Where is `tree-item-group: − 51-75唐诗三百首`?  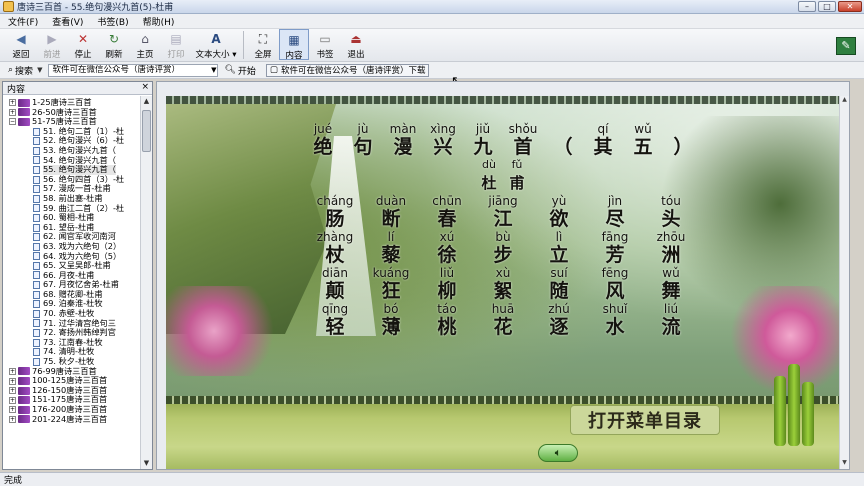
tree-item-group: − 51-75唐诗三百首 is located at coordinates (72, 122).